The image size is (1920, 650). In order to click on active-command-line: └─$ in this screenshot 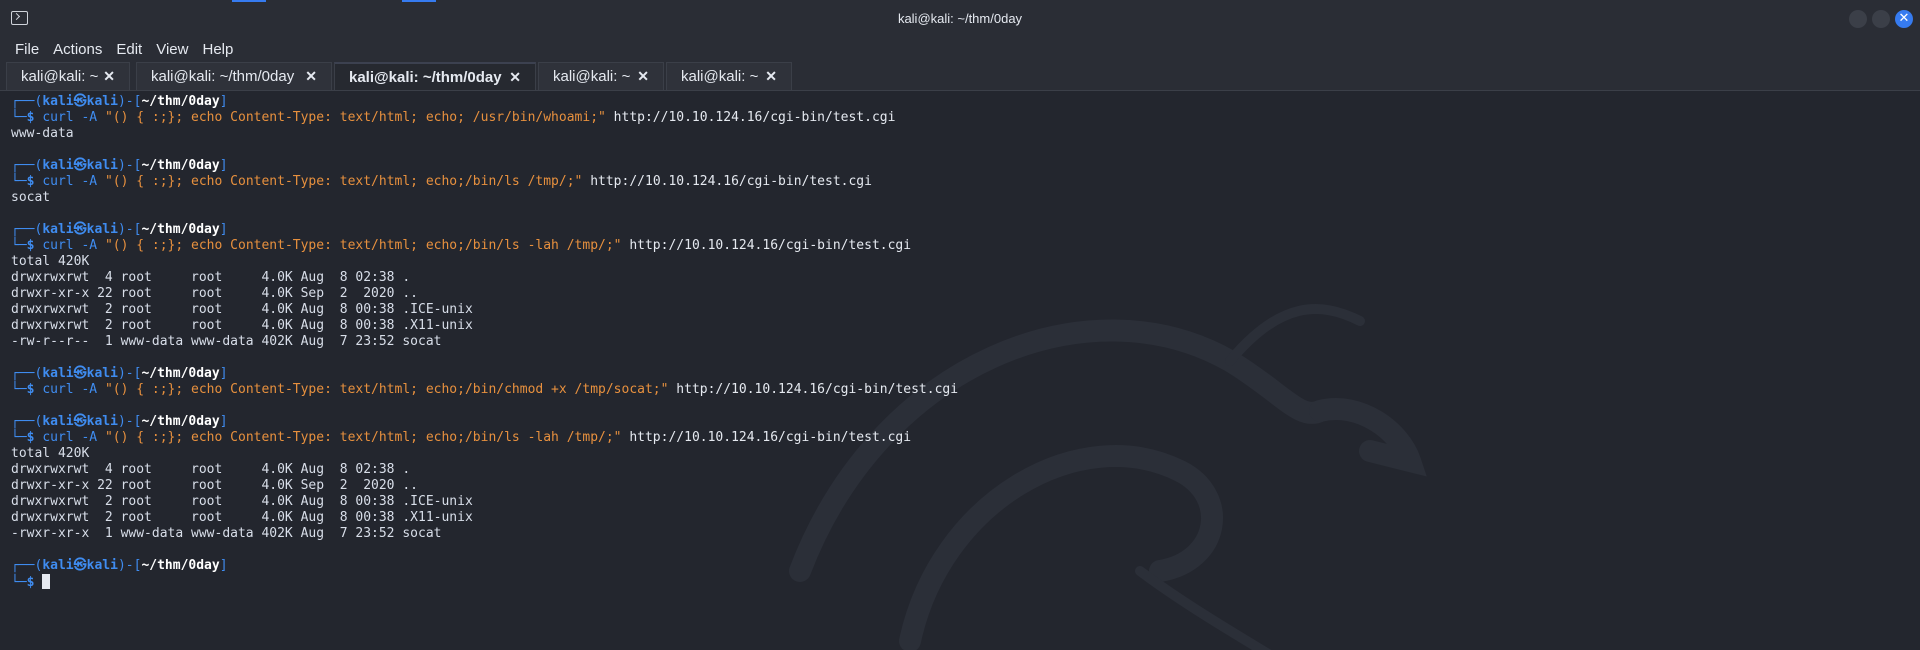, I will do `click(484, 582)`.